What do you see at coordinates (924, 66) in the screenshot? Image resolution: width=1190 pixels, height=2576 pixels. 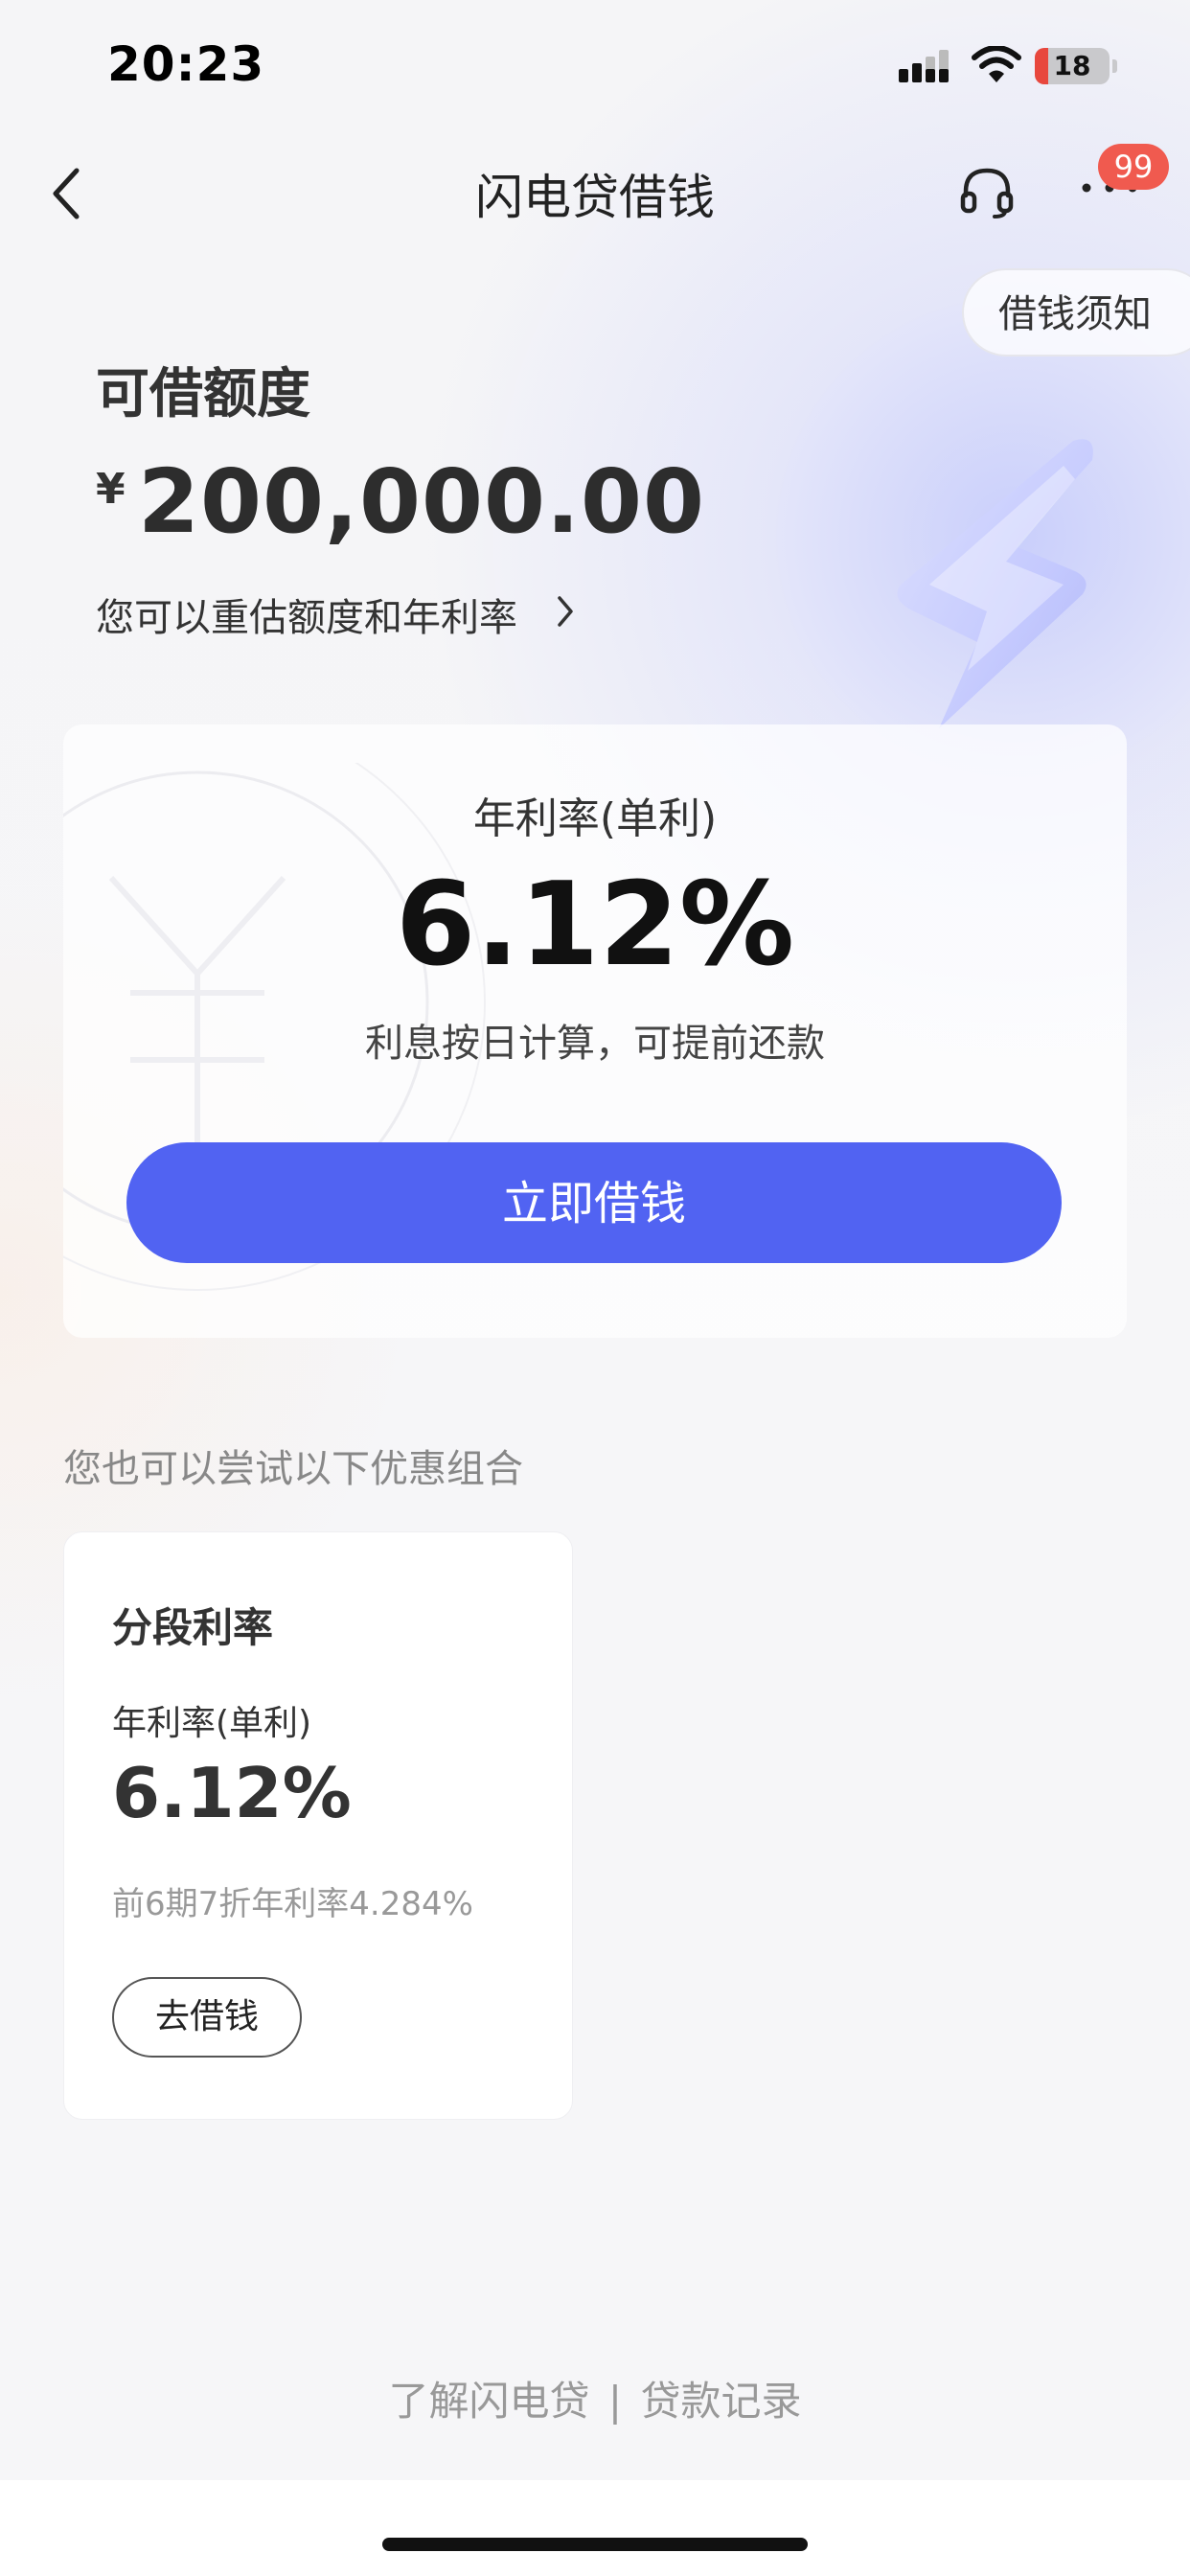 I see `signal-icon` at bounding box center [924, 66].